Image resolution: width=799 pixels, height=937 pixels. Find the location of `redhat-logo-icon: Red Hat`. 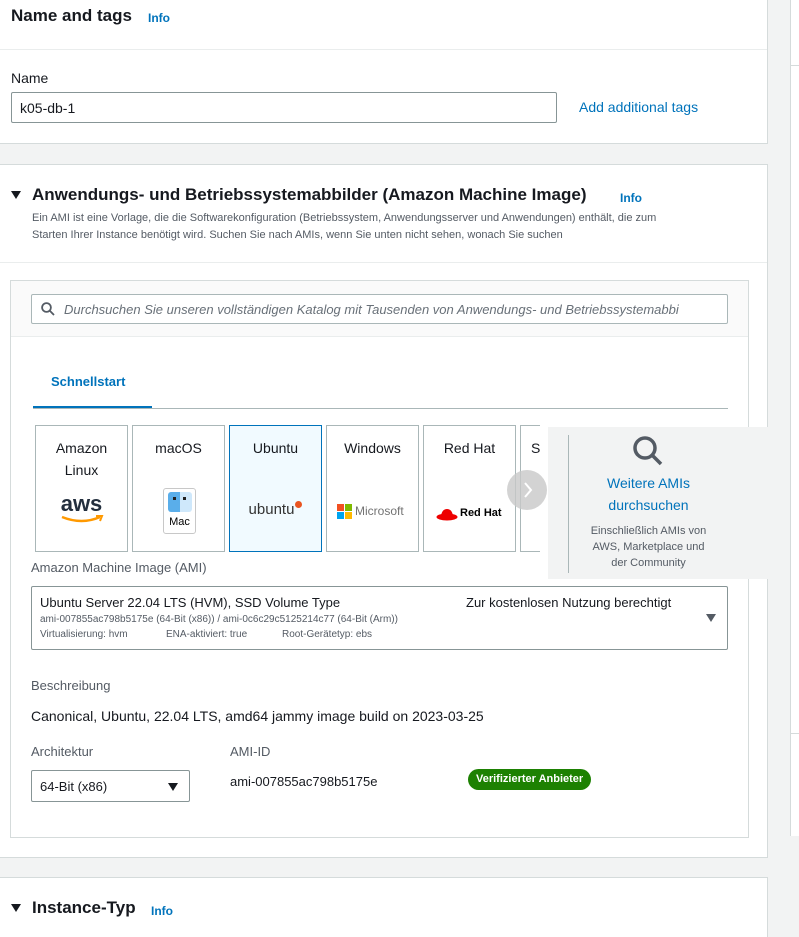

redhat-logo-icon: Red Hat is located at coordinates (474, 515).